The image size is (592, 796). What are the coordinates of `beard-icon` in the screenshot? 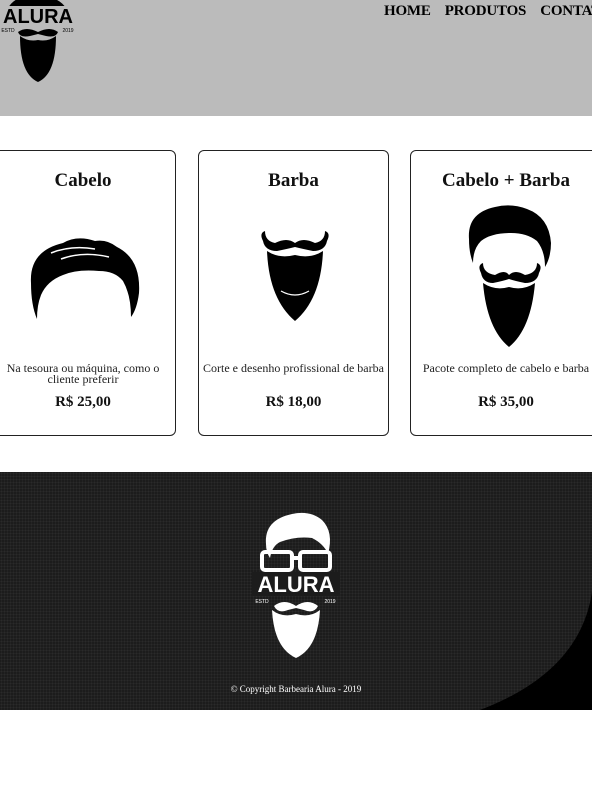 It's located at (295, 276).